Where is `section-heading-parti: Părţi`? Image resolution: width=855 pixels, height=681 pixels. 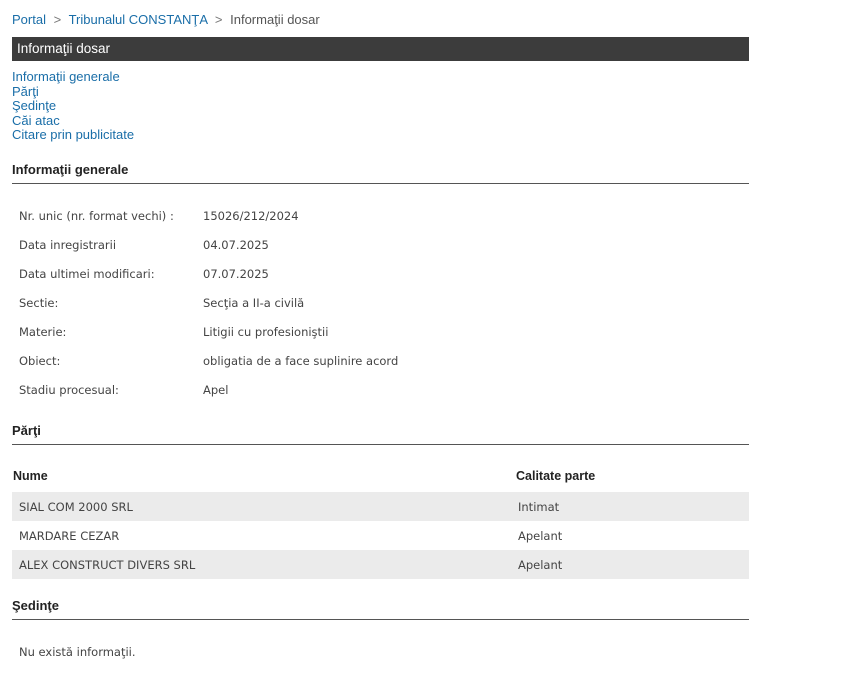 section-heading-parti: Părţi is located at coordinates (380, 434).